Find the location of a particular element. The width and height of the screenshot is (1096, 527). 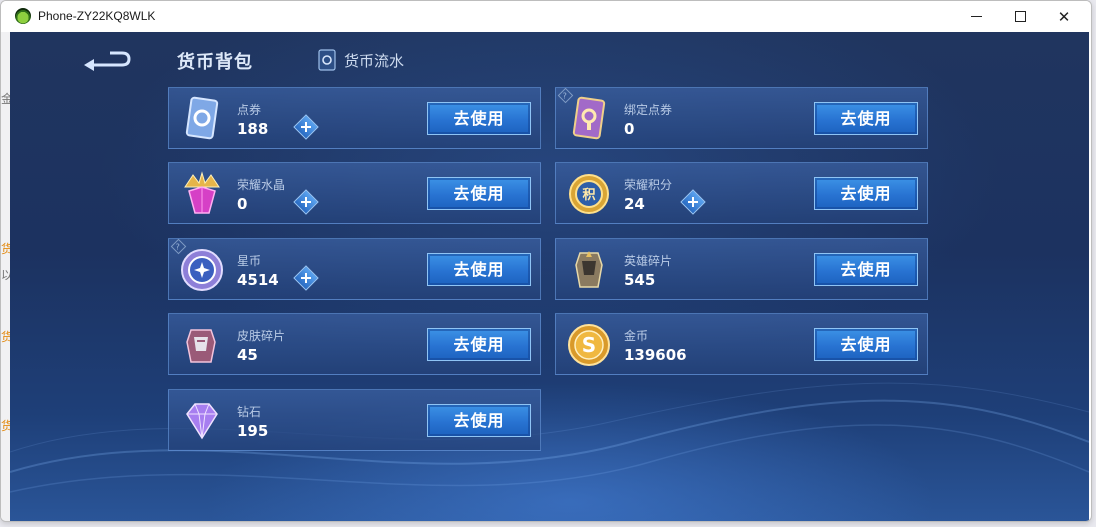

currency-card-voucher: 点券 188 去使用 is located at coordinates (354, 118).